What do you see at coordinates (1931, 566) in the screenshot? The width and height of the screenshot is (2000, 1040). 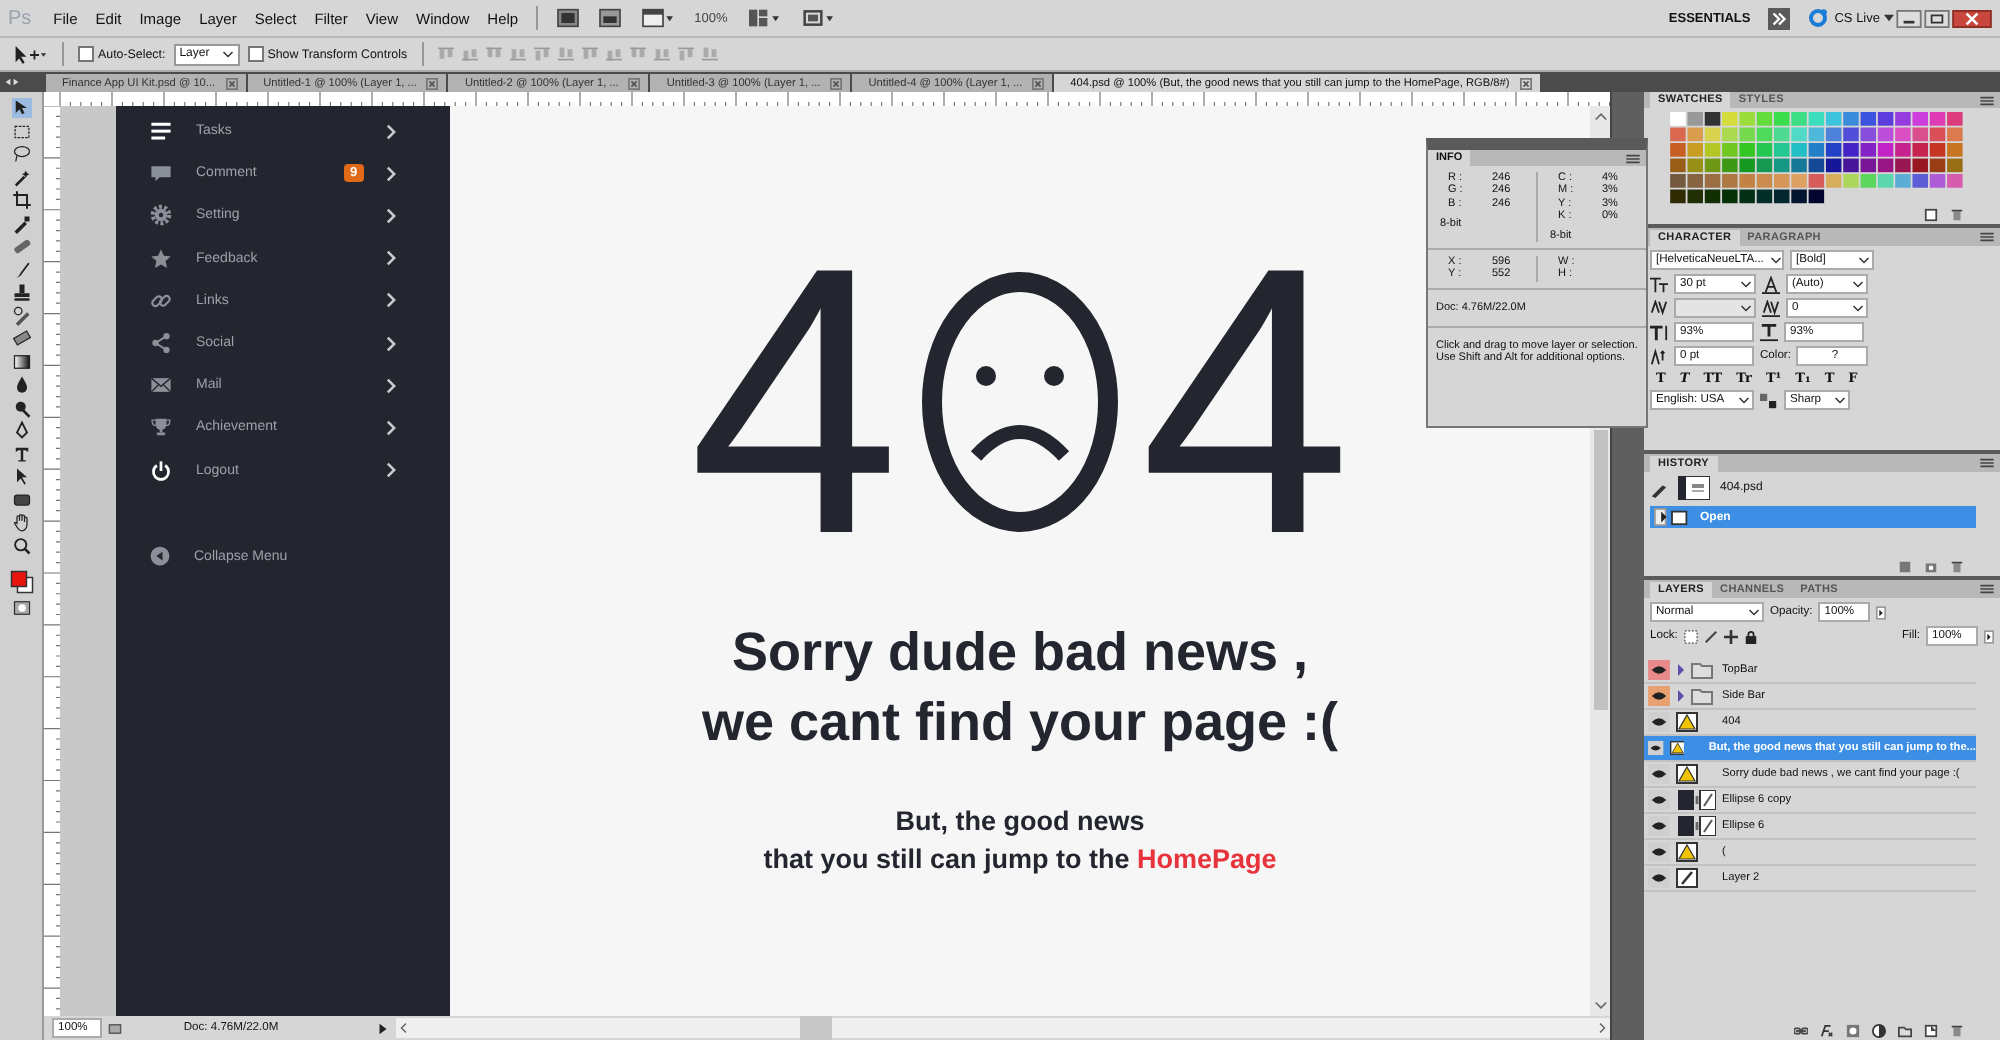 I see `camera-icon` at bounding box center [1931, 566].